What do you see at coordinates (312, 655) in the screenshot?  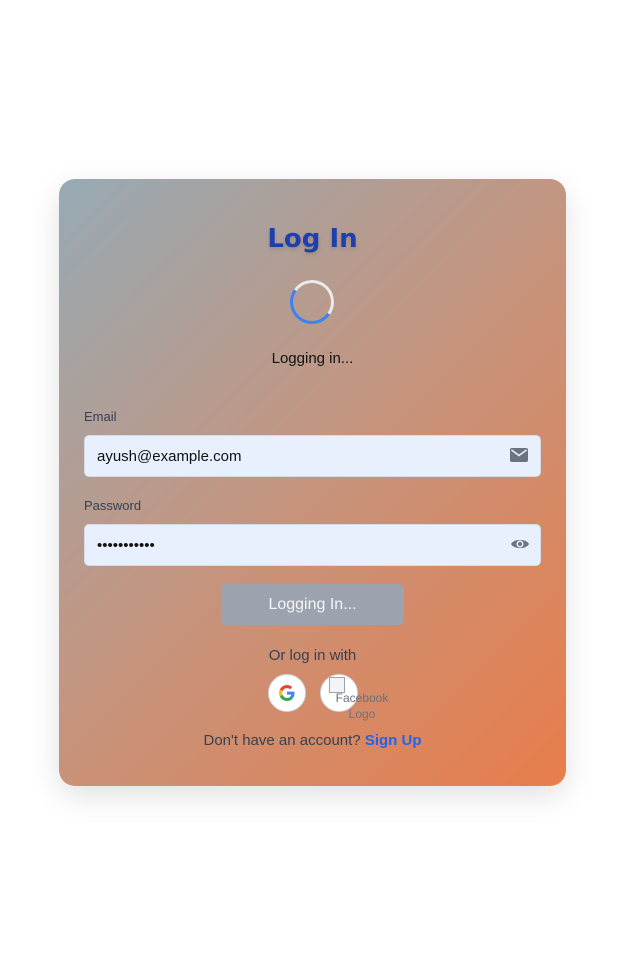 I see `social-login-prompt: Or log in with` at bounding box center [312, 655].